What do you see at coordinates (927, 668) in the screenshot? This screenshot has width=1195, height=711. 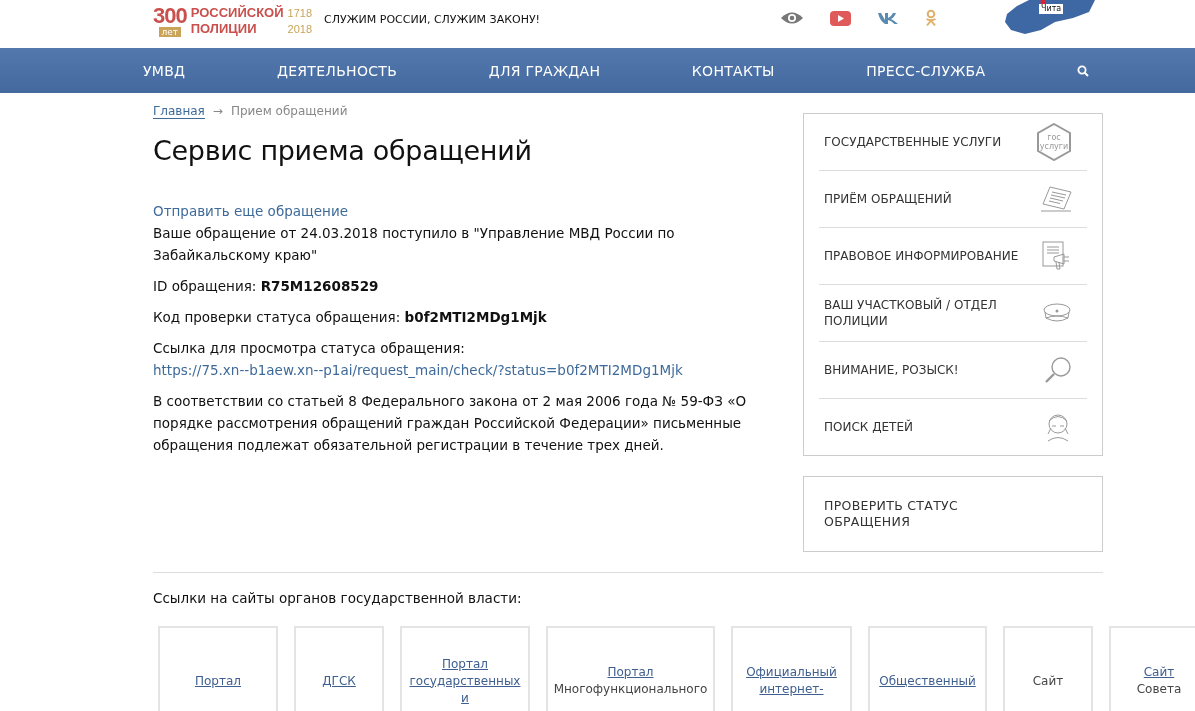 I see `link-card: Общественный` at bounding box center [927, 668].